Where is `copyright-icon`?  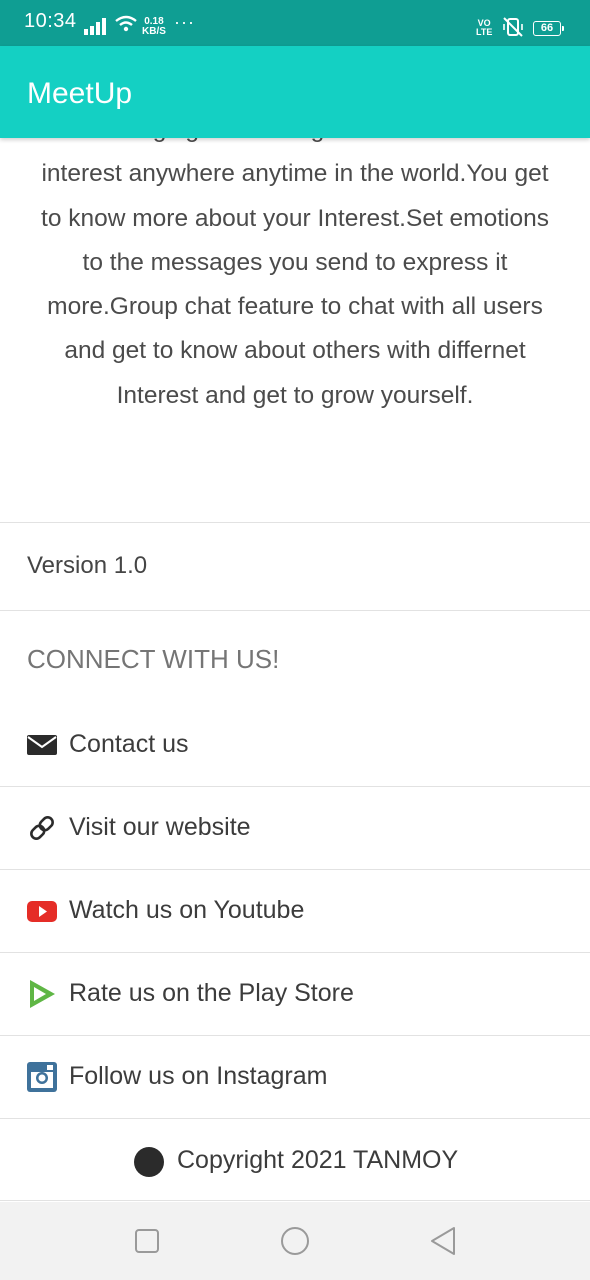
copyright-icon is located at coordinates (149, 1162).